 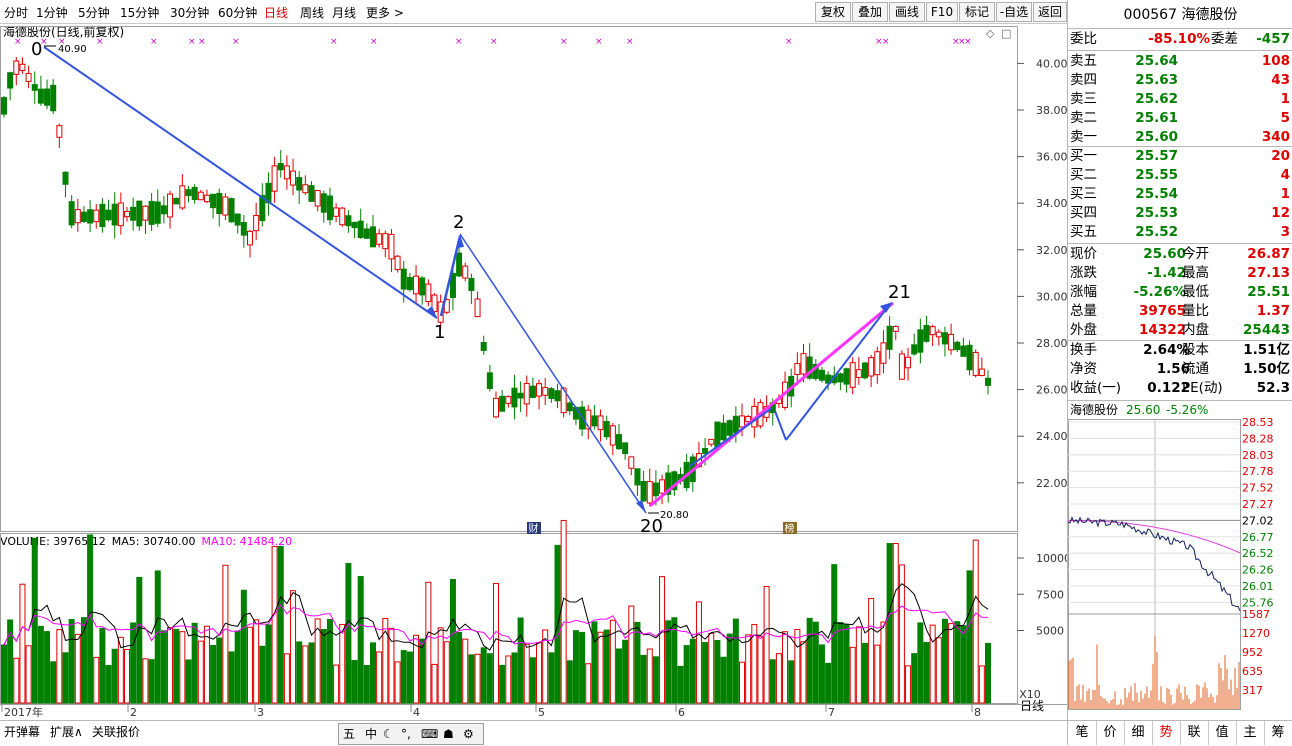 What do you see at coordinates (907, 12) in the screenshot?
I see `draw-line-button: 画线` at bounding box center [907, 12].